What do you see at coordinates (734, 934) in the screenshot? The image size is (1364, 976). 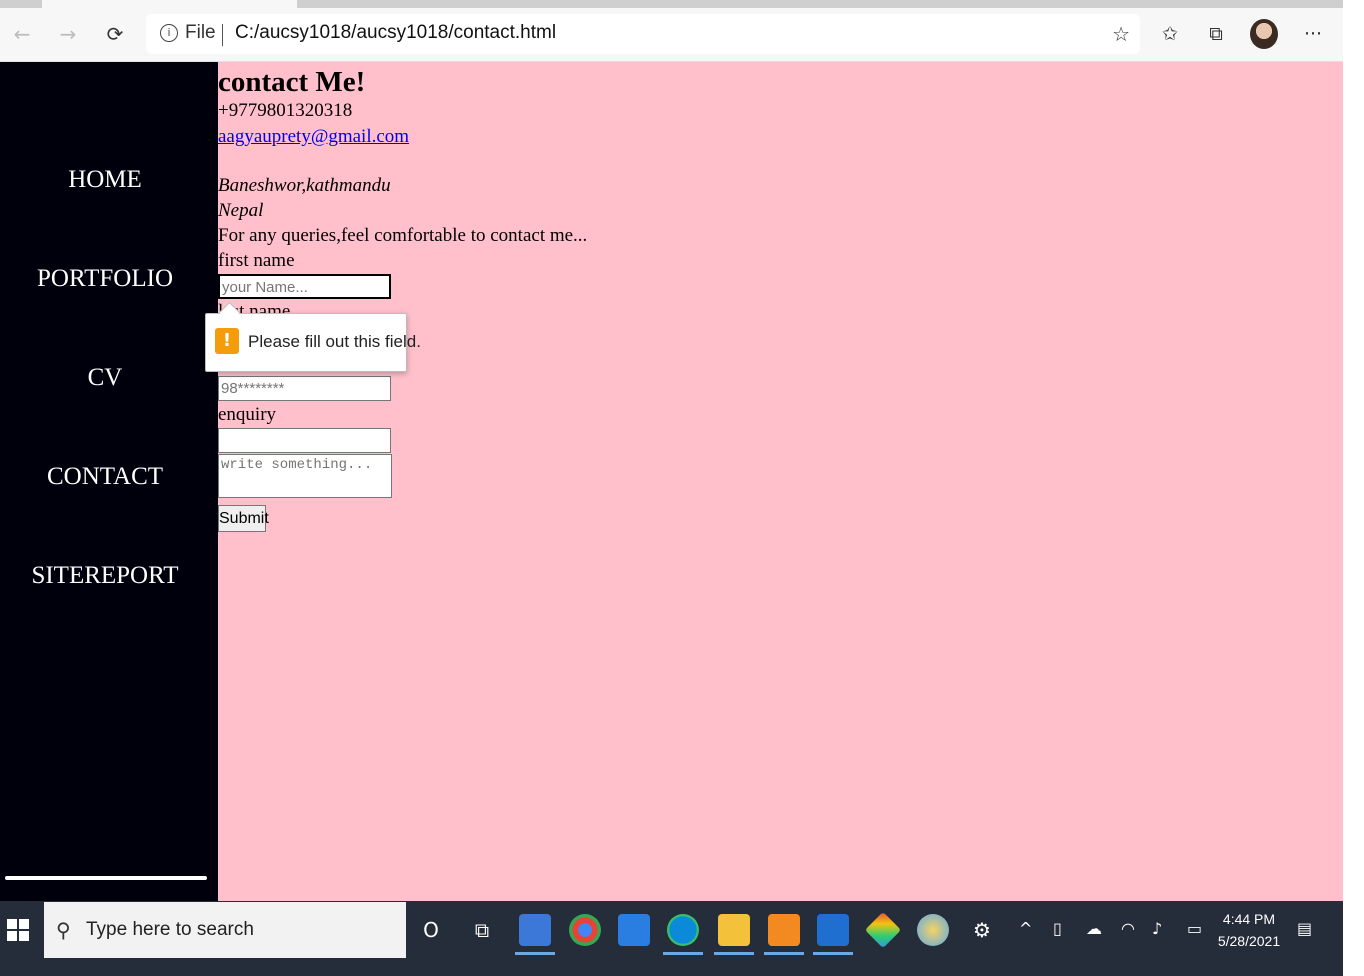 I see `file-explorer-icon` at bounding box center [734, 934].